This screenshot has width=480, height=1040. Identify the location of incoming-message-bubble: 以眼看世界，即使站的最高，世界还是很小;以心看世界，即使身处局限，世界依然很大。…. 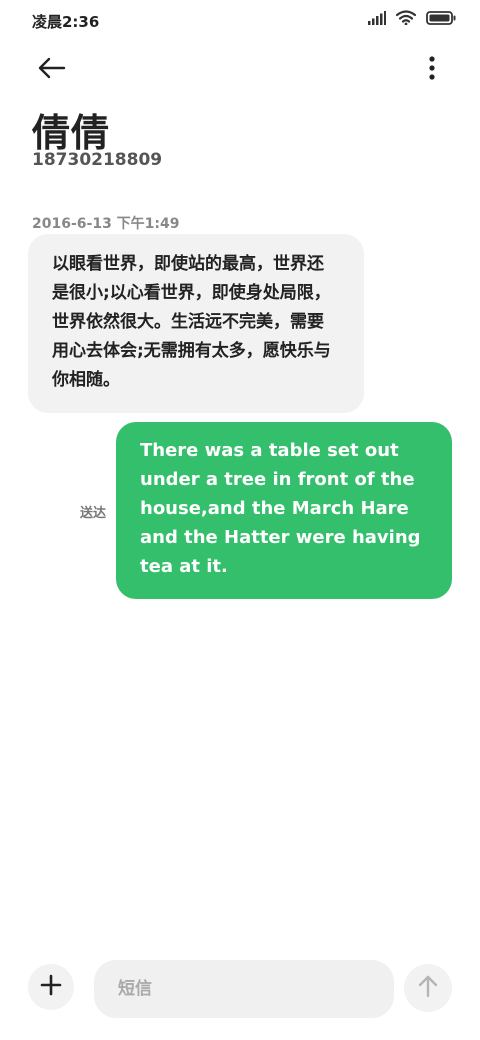
(196, 323).